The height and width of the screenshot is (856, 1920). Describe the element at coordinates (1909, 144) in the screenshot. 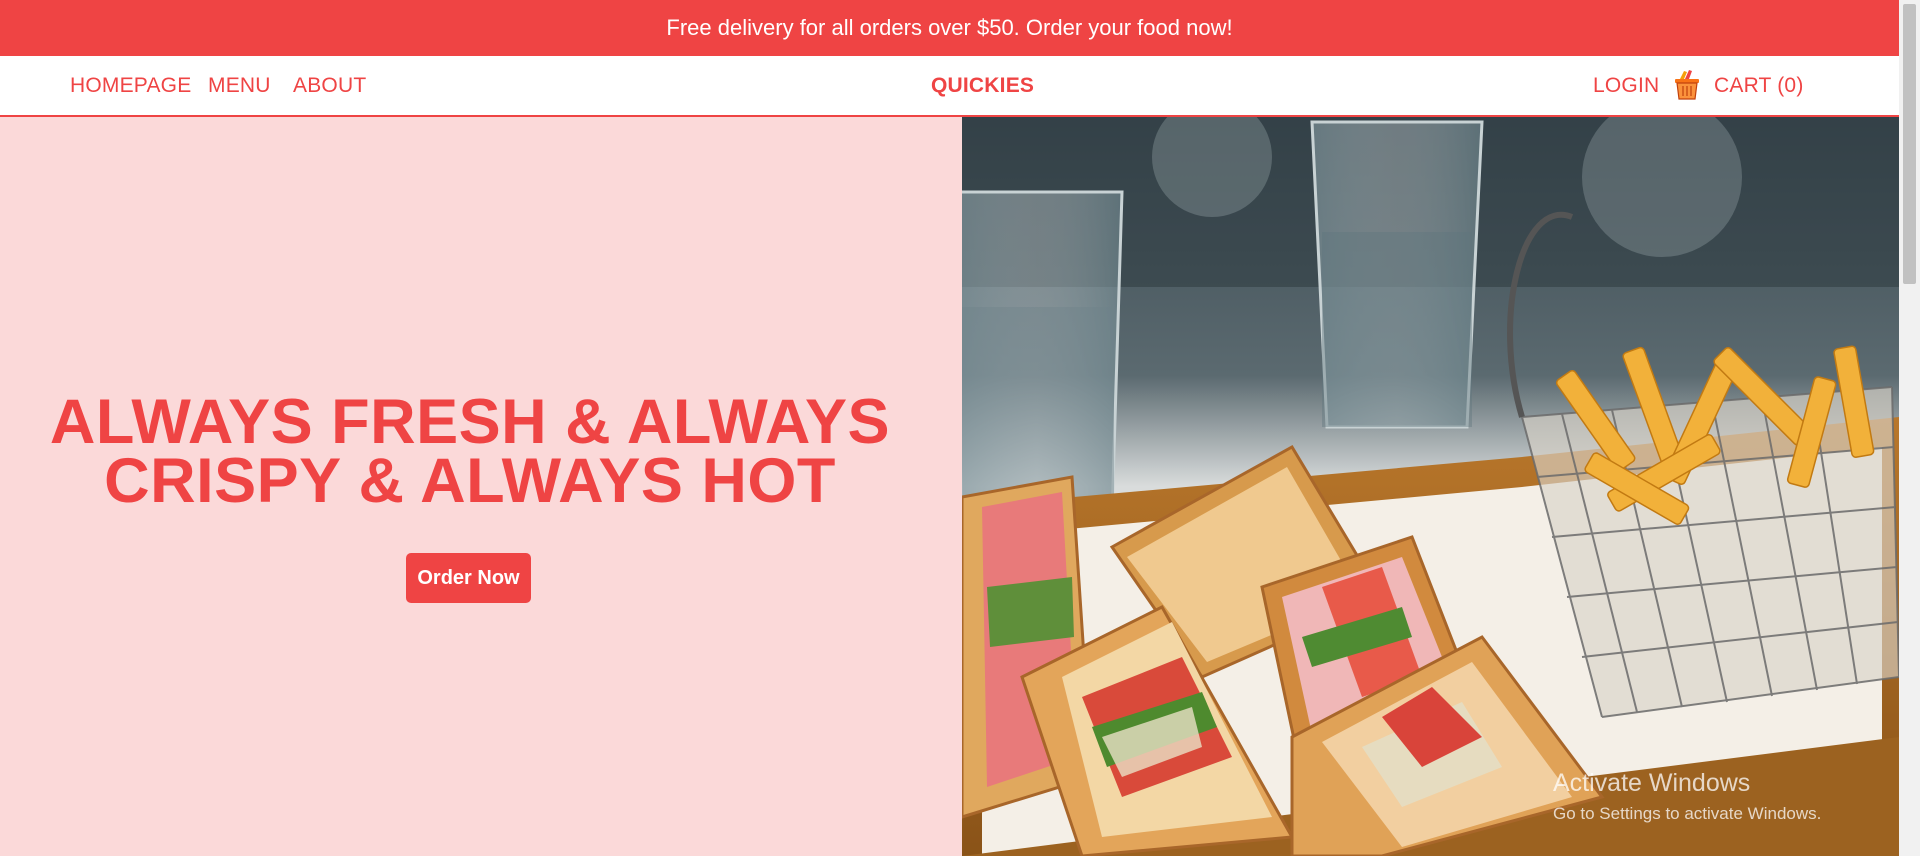

I see `scrollbar-thumb` at that location.